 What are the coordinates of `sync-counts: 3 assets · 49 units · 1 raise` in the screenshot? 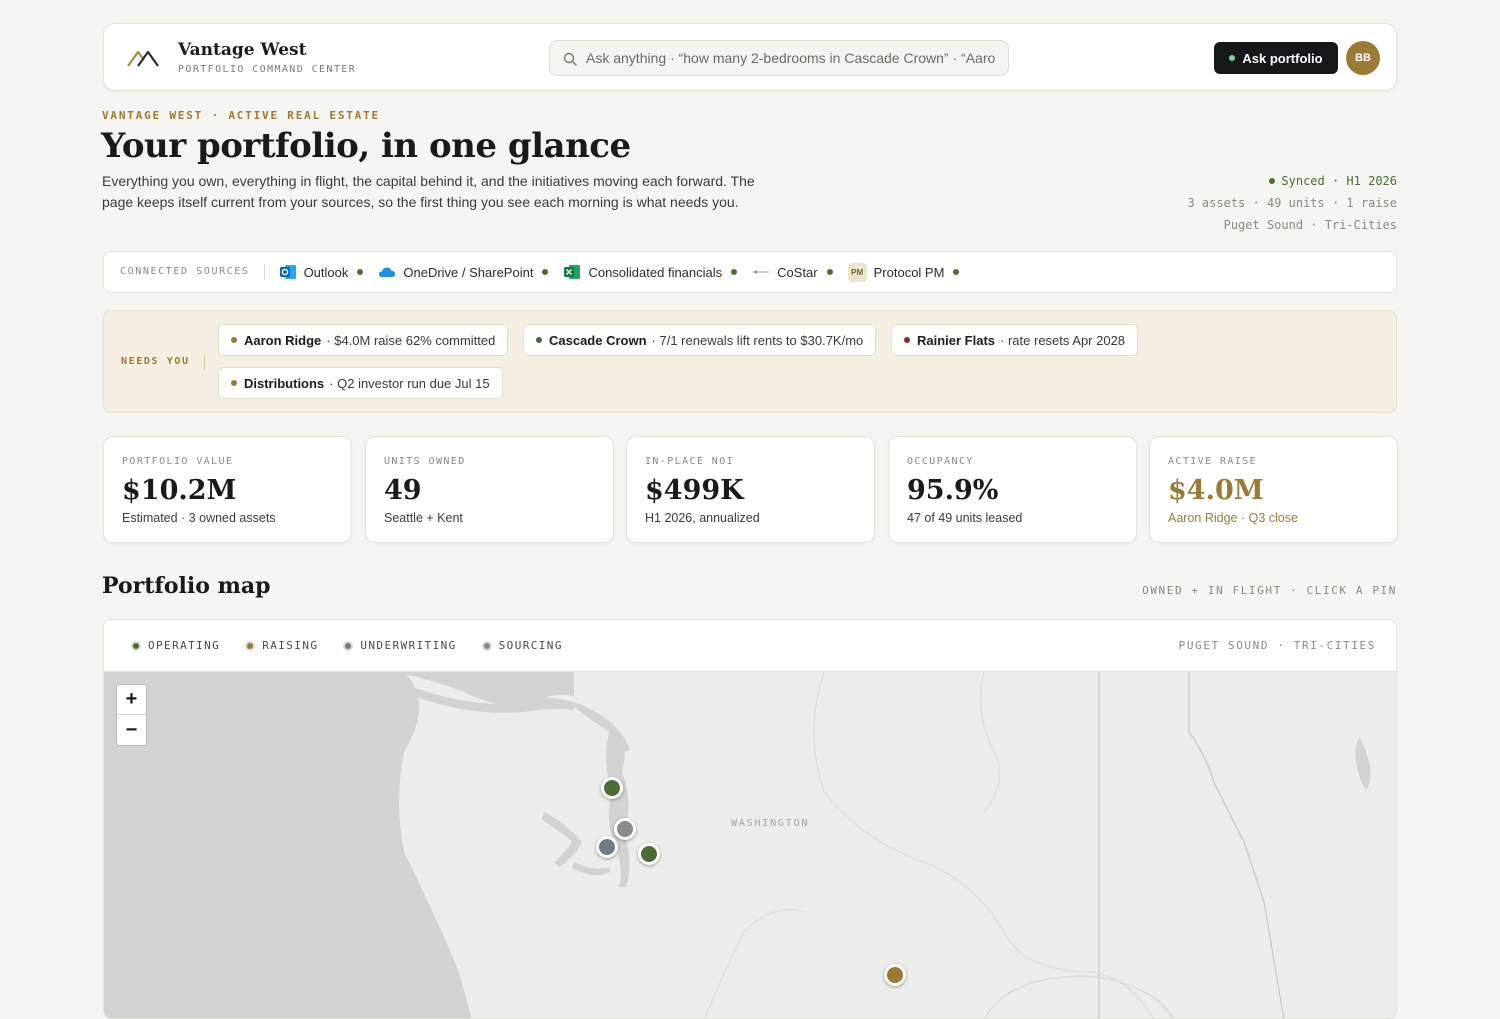 It's located at (1292, 203).